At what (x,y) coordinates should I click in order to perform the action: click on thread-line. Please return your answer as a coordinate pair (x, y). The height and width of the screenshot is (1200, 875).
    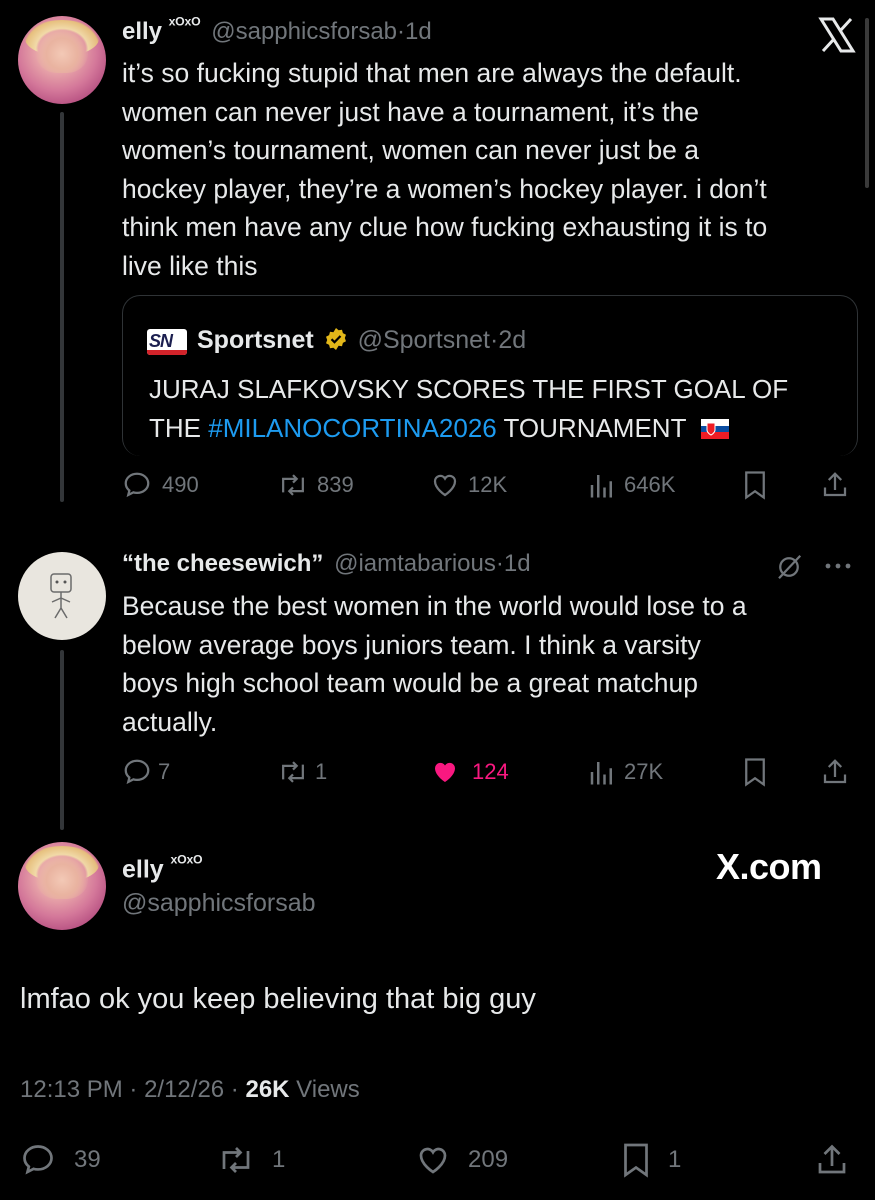
    Looking at the image, I should click on (62, 740).